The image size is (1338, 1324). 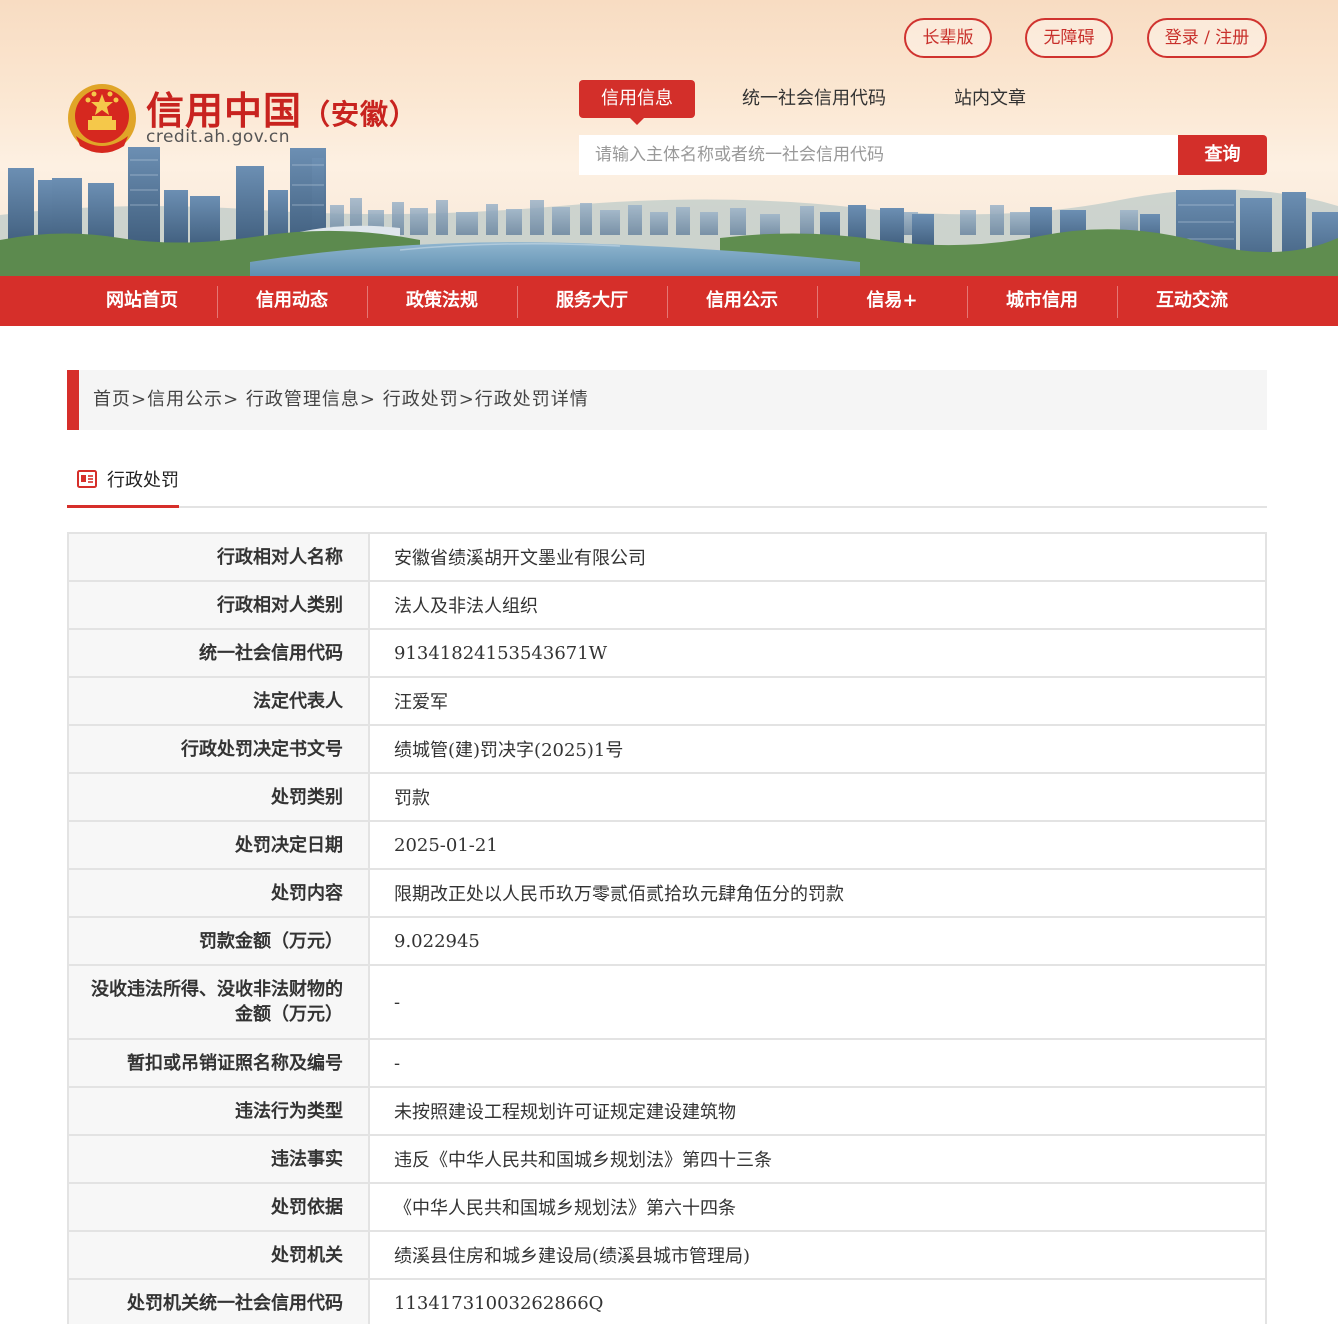 What do you see at coordinates (667, 480) in the screenshot?
I see `section-header: 行政处罚` at bounding box center [667, 480].